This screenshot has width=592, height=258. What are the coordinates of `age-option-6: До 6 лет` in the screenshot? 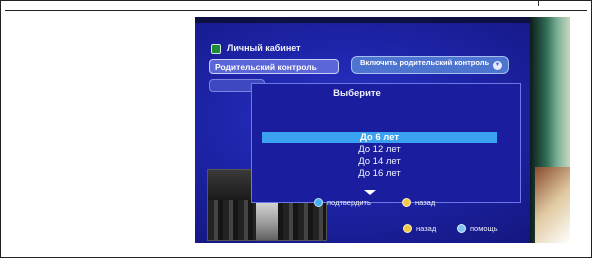 It's located at (379, 137).